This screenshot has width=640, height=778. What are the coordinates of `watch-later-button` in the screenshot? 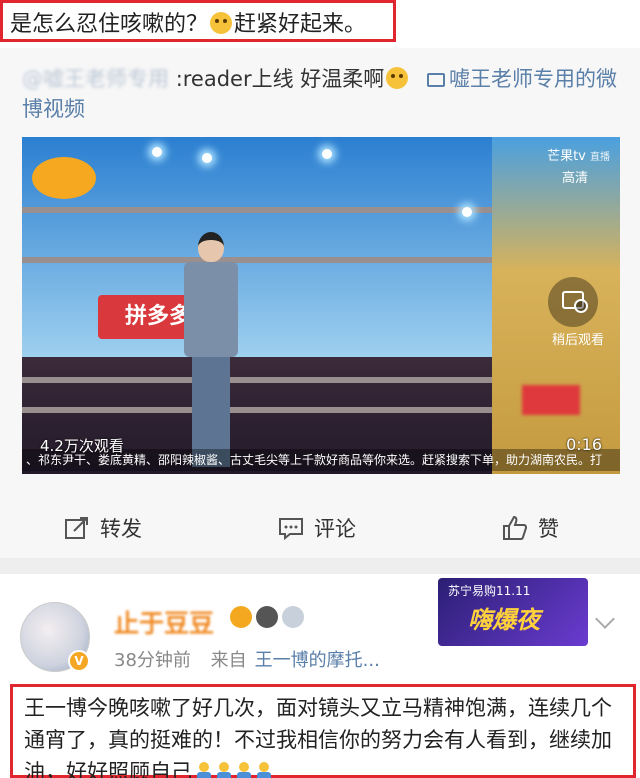 It's located at (573, 302).